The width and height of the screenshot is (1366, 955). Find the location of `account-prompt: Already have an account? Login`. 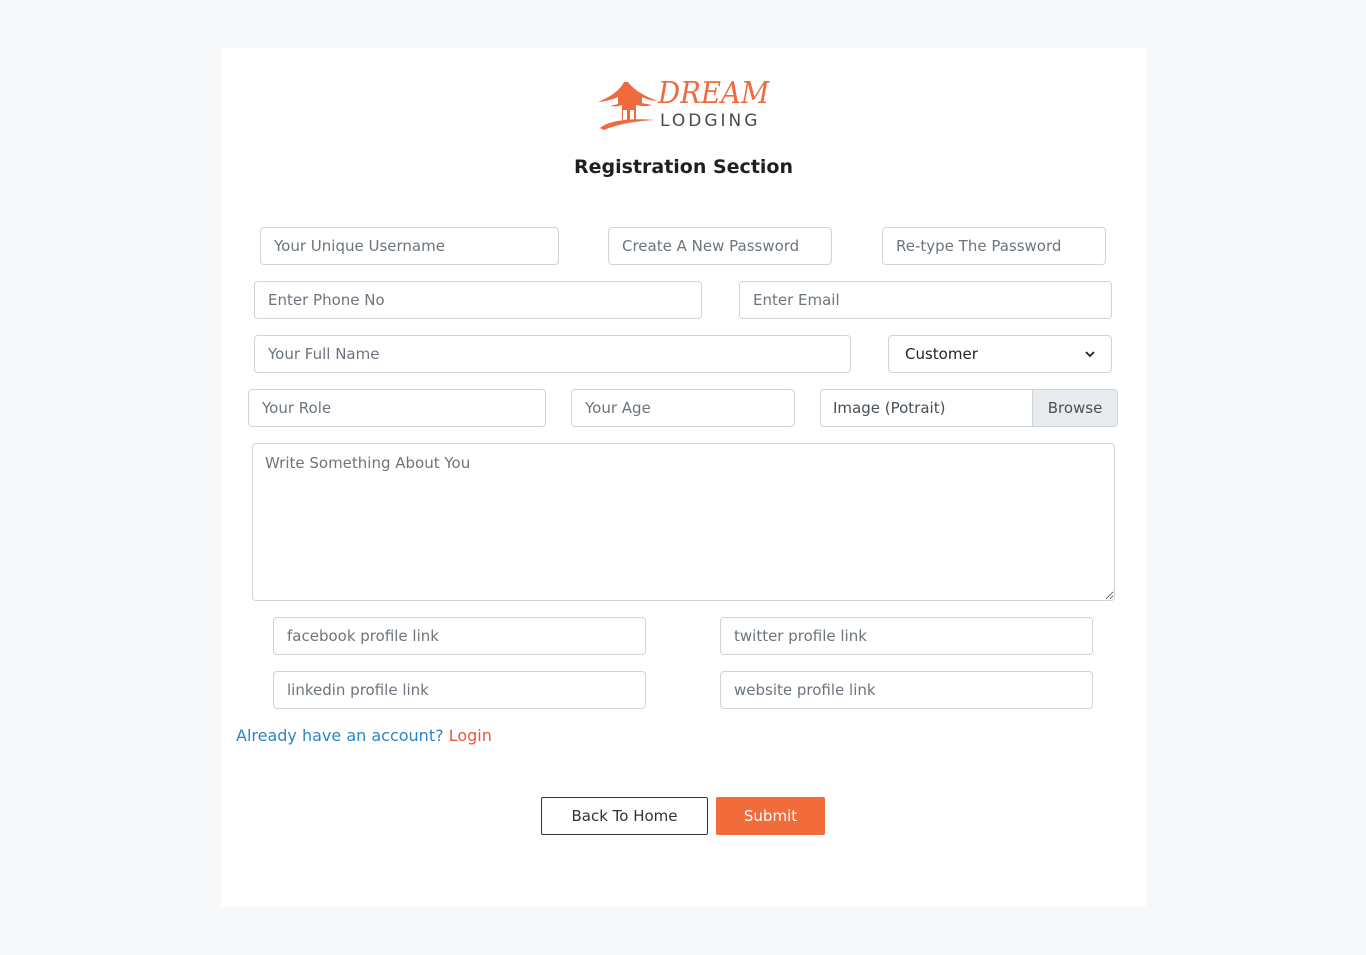

account-prompt: Already have an account? Login is located at coordinates (364, 736).